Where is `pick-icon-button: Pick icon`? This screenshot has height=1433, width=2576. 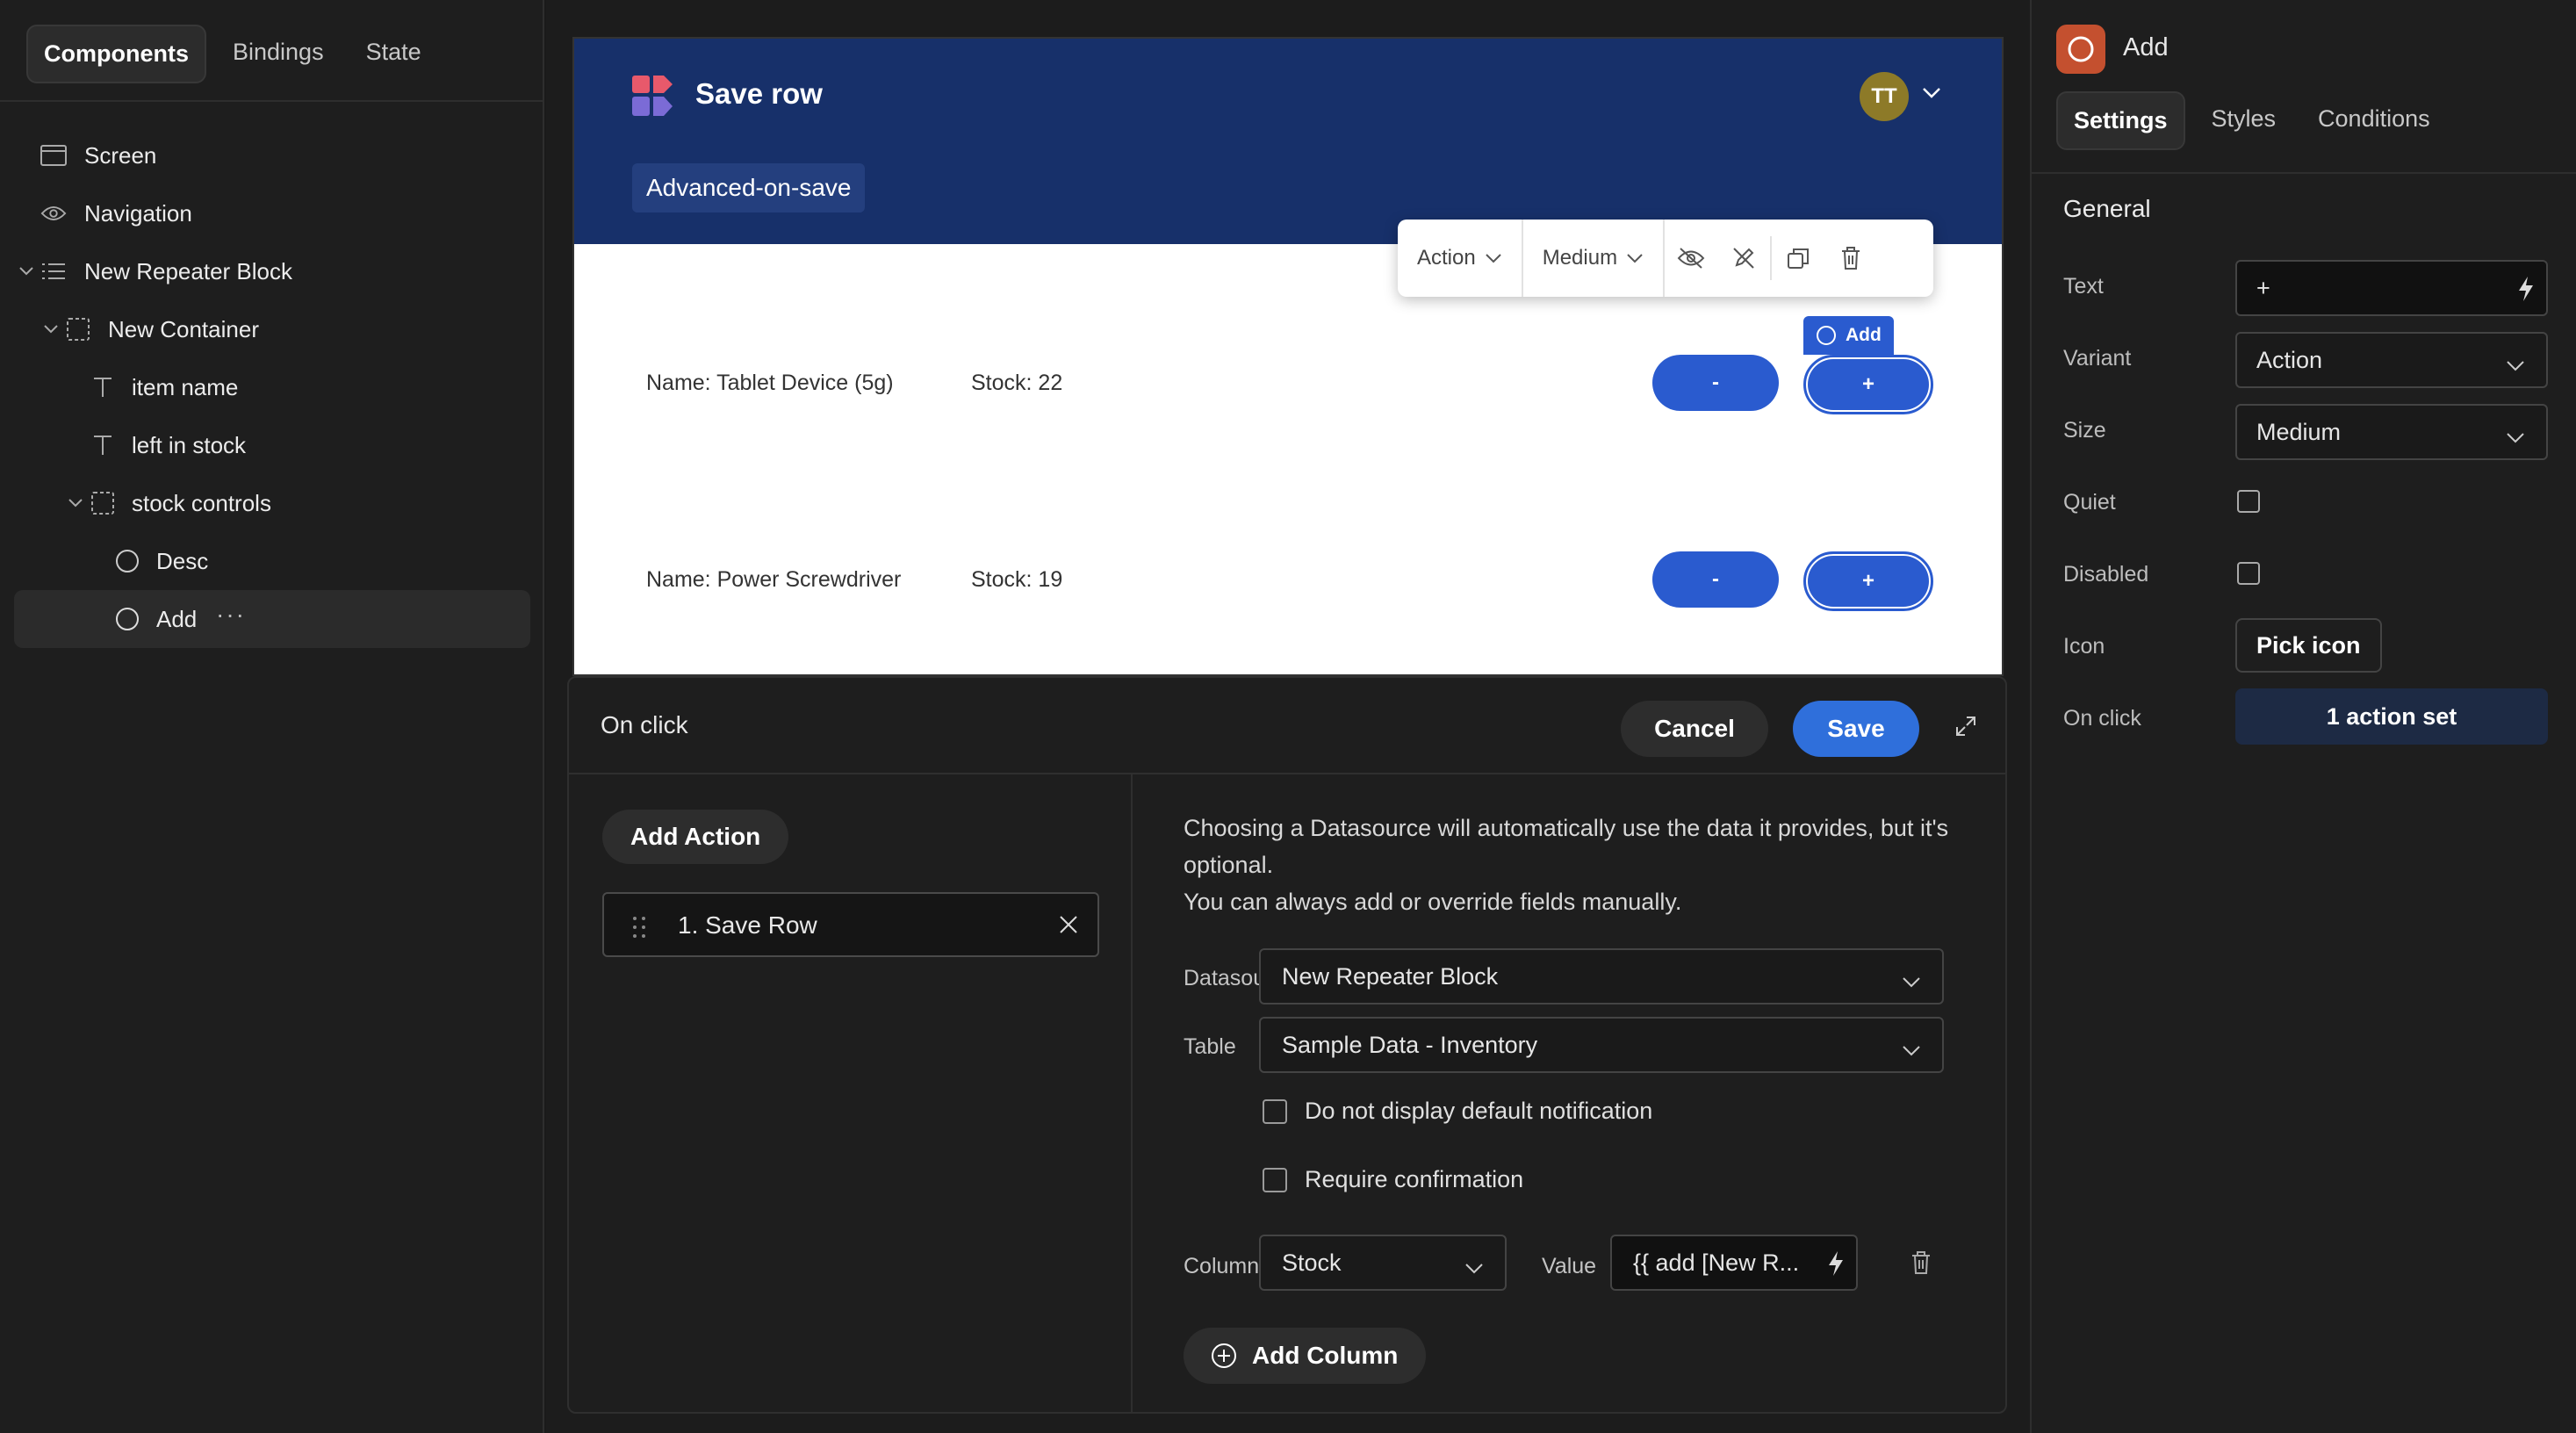
pick-icon-button: Pick icon is located at coordinates (2308, 645).